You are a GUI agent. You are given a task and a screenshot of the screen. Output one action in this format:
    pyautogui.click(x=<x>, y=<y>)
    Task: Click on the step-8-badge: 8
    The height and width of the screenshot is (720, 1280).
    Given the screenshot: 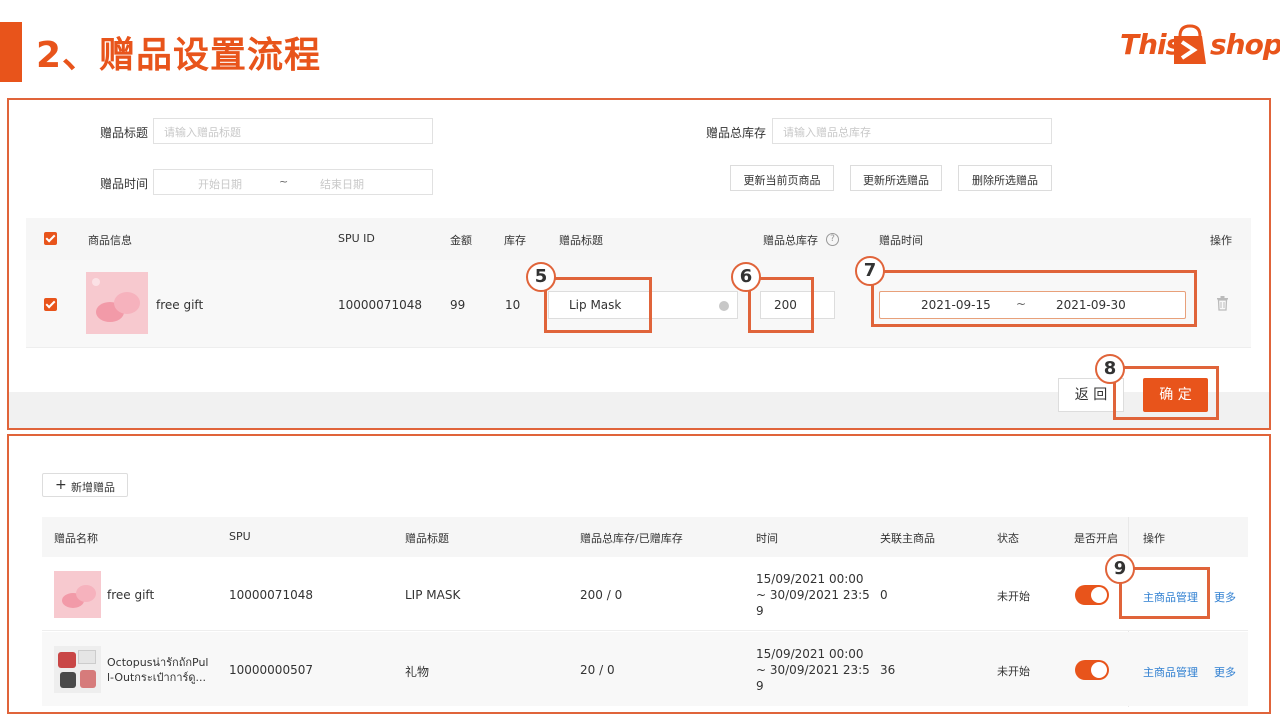 What is the action you would take?
    pyautogui.click(x=1110, y=369)
    